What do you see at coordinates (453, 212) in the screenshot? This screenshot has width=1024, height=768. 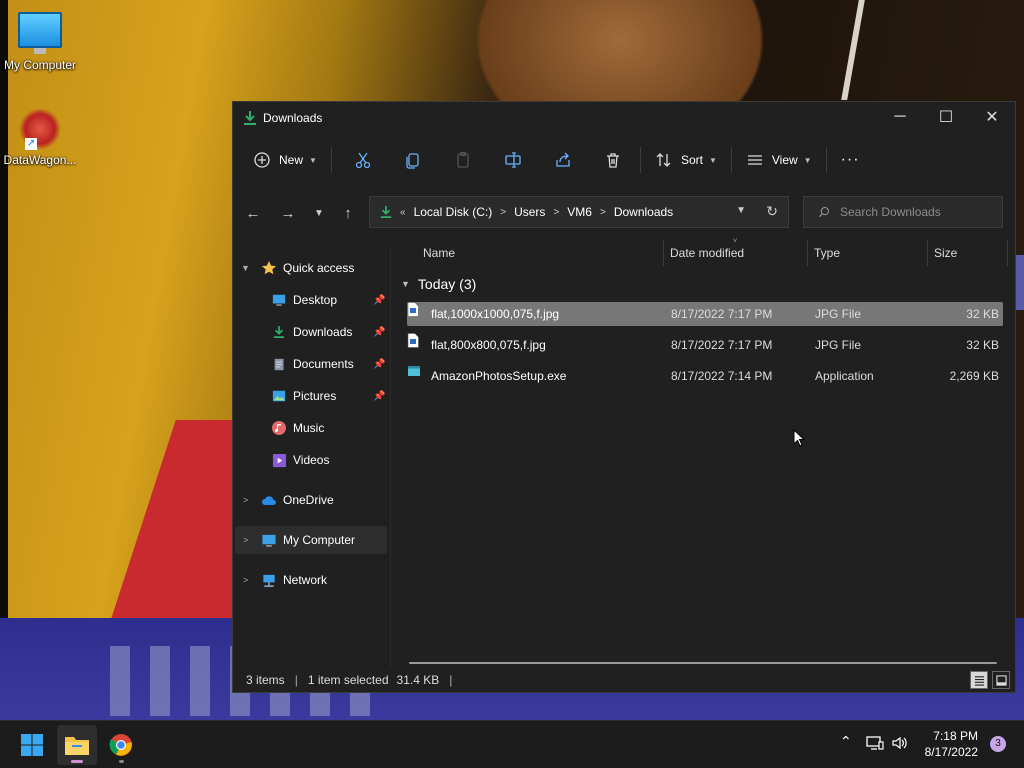 I see `breadcrumb-local-disk: Local Disk (C:)` at bounding box center [453, 212].